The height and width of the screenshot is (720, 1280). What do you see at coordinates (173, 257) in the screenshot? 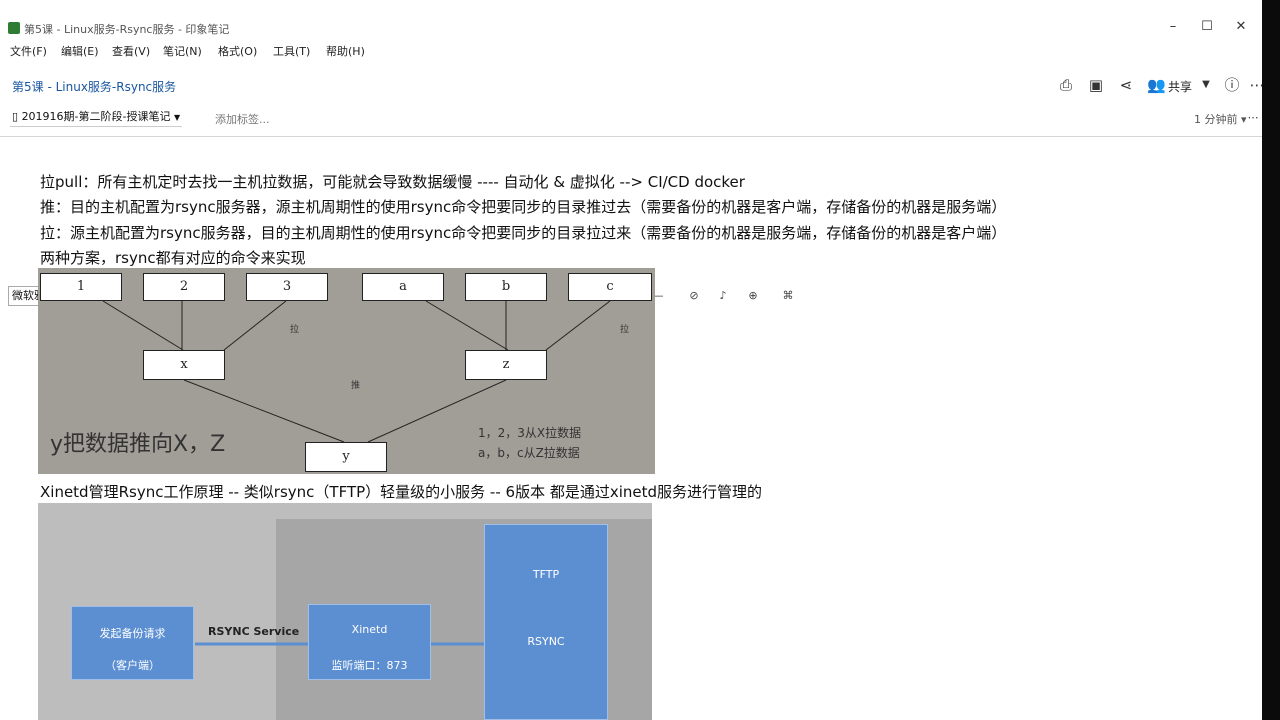
I see `content-line: 两种方案，rsync都有对应的命令来实现` at bounding box center [173, 257].